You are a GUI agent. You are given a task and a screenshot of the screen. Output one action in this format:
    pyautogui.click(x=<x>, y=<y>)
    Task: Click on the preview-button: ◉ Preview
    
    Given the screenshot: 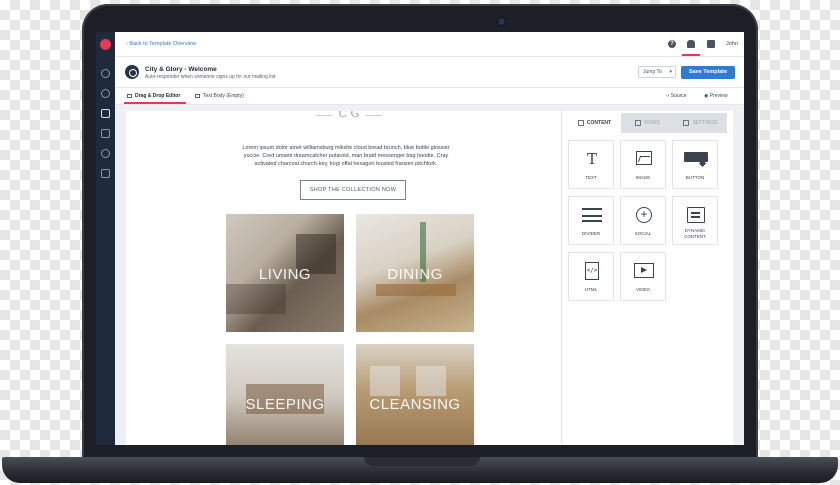 What is the action you would take?
    pyautogui.click(x=716, y=96)
    